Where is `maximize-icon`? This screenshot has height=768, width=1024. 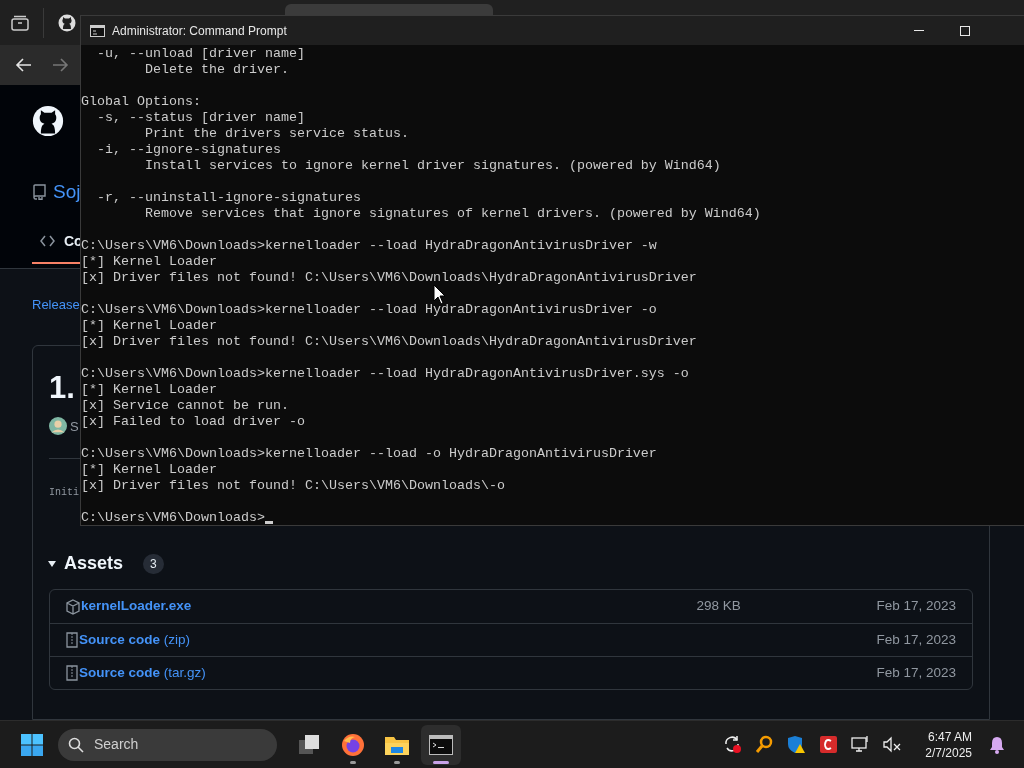
maximize-icon is located at coordinates (965, 30).